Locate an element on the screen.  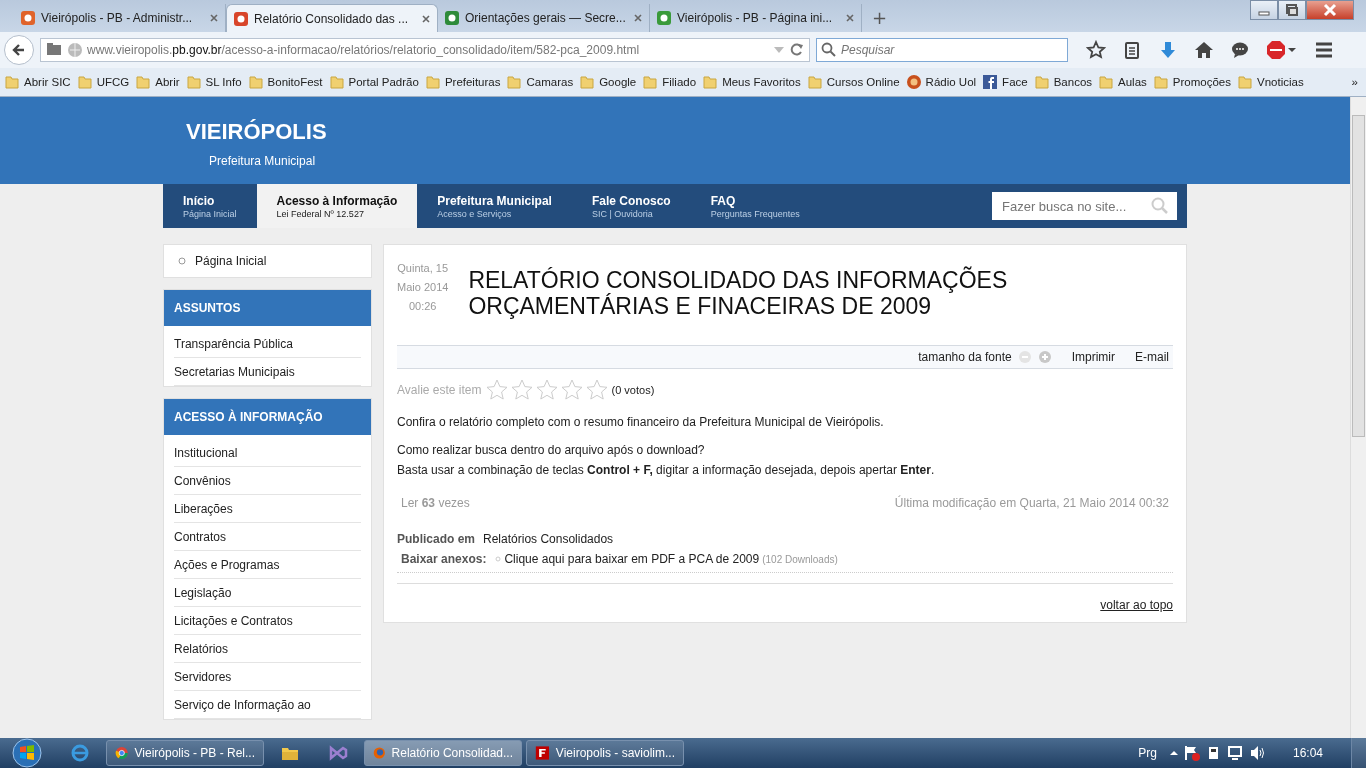
font-size-label: tamanho da fonte is located at coordinates (965, 357).